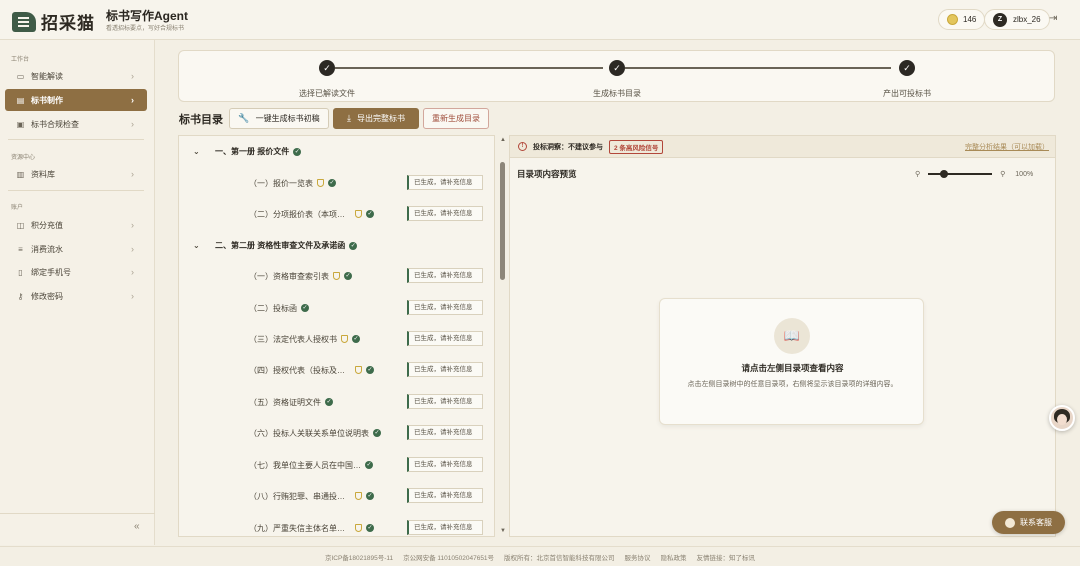  Describe the element at coordinates (448, 557) in the screenshot. I see `footer-police: 京公网安备 11010502047651号` at that location.